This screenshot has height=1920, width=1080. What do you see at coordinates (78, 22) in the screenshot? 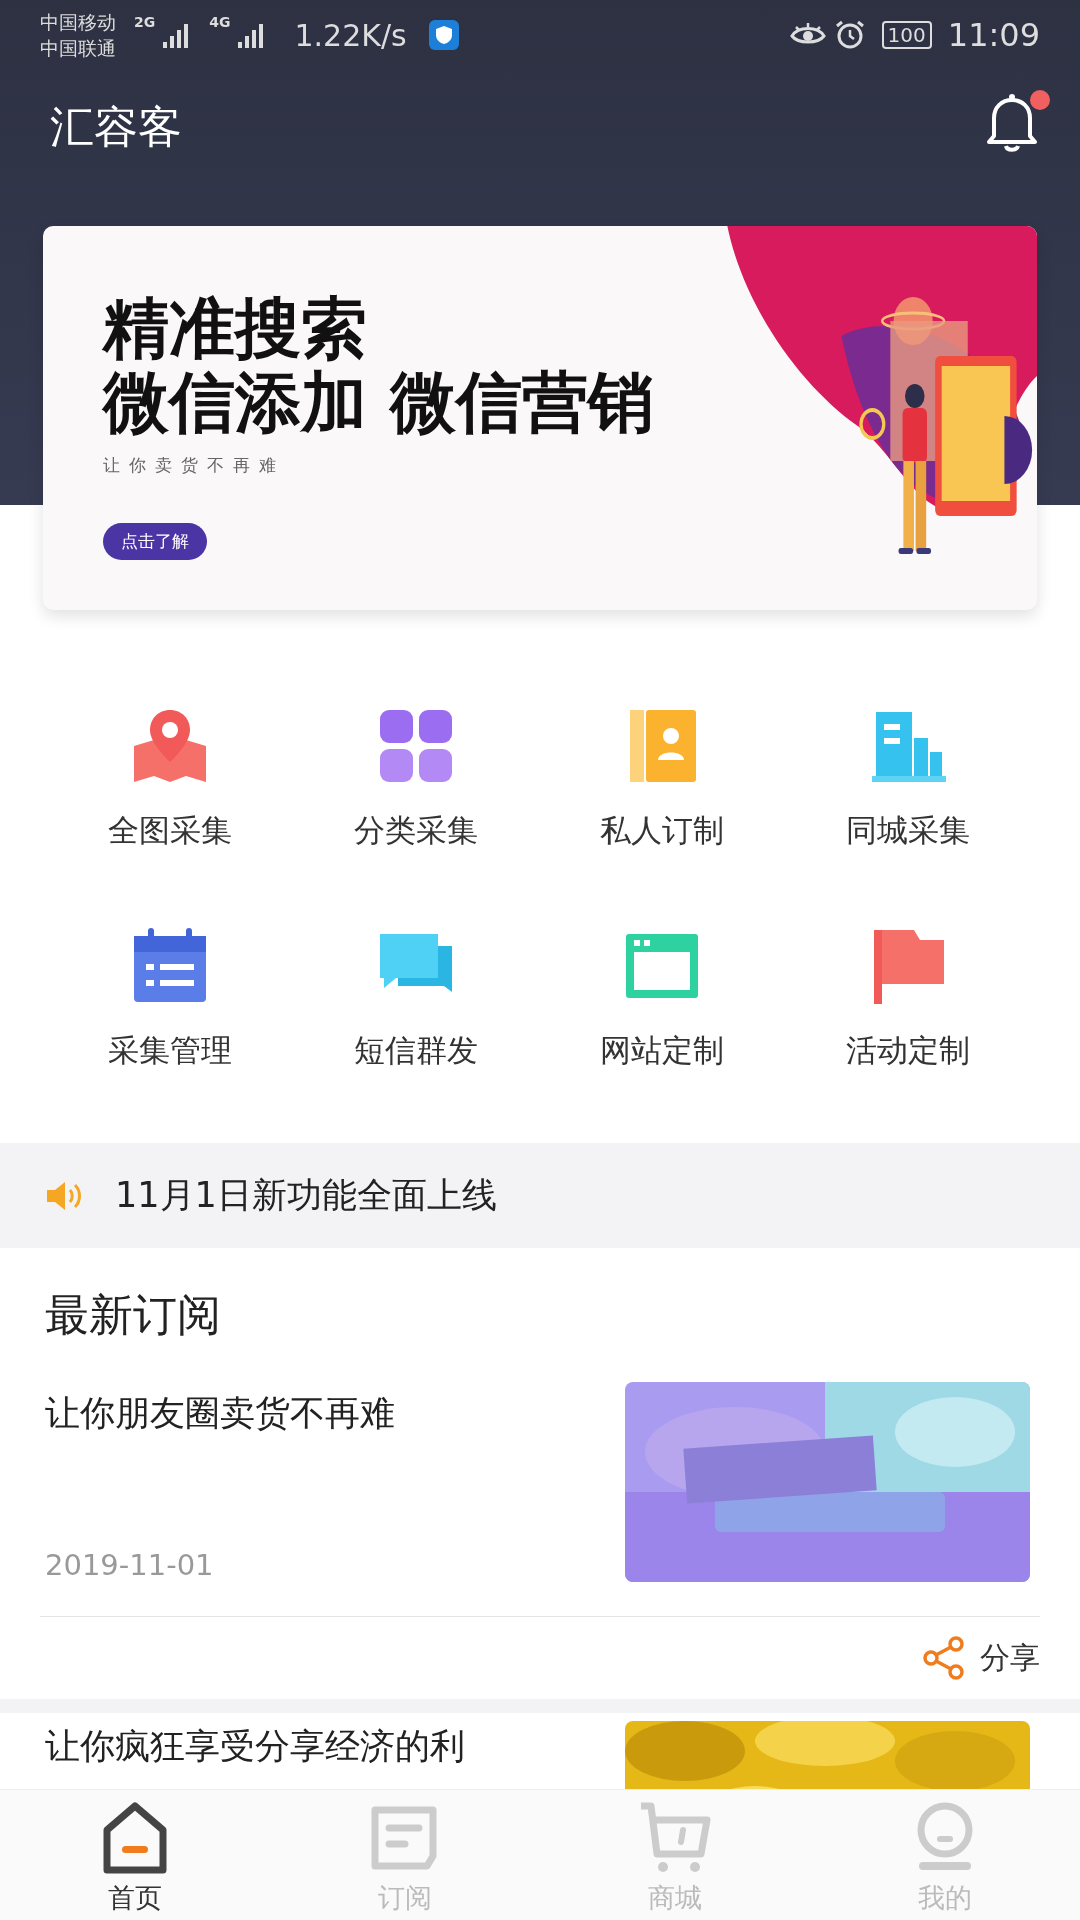
I see `carrier-name: 中国移动` at bounding box center [78, 22].